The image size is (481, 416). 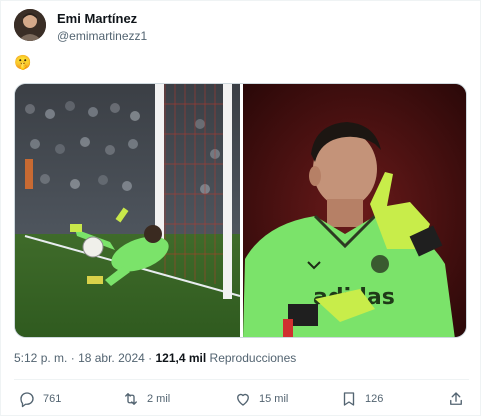 What do you see at coordinates (131, 399) in the screenshot?
I see `repost-icon` at bounding box center [131, 399].